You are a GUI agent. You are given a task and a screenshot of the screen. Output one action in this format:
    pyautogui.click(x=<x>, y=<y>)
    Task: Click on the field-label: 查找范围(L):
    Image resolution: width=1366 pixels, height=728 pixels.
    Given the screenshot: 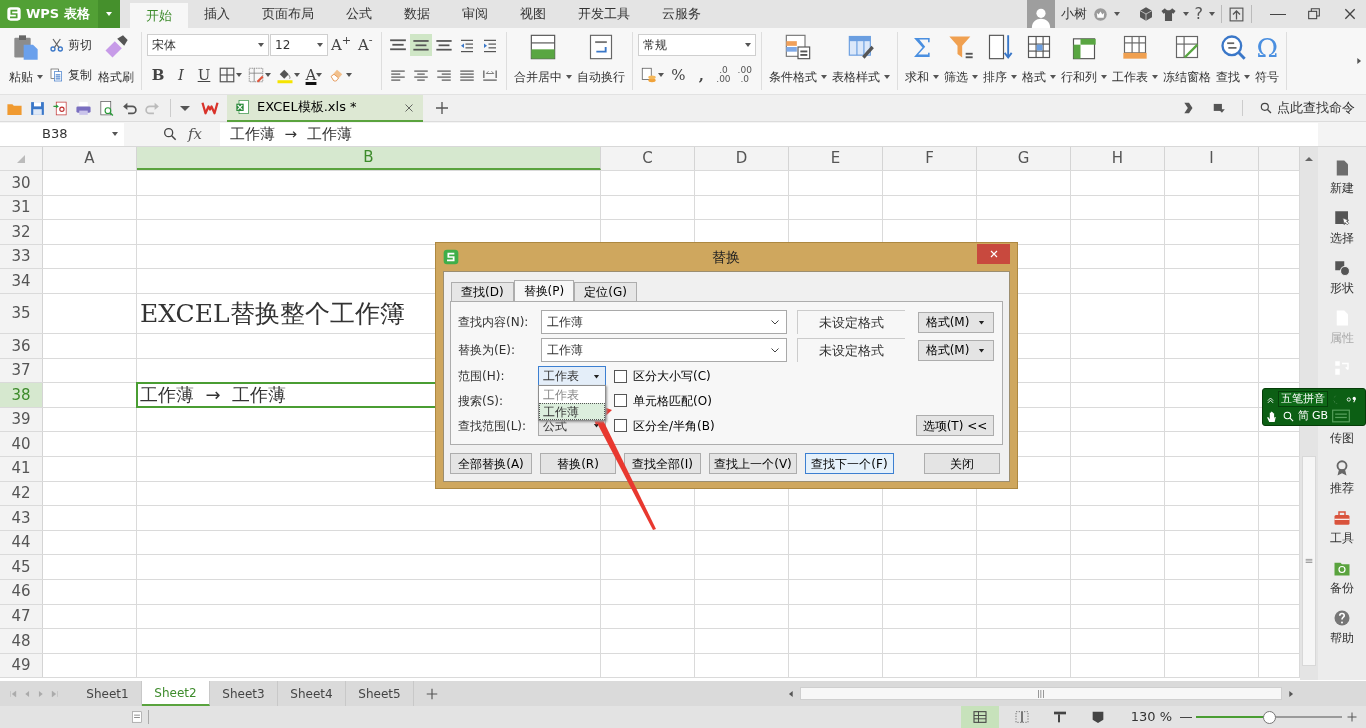 What is the action you would take?
    pyautogui.click(x=493, y=426)
    